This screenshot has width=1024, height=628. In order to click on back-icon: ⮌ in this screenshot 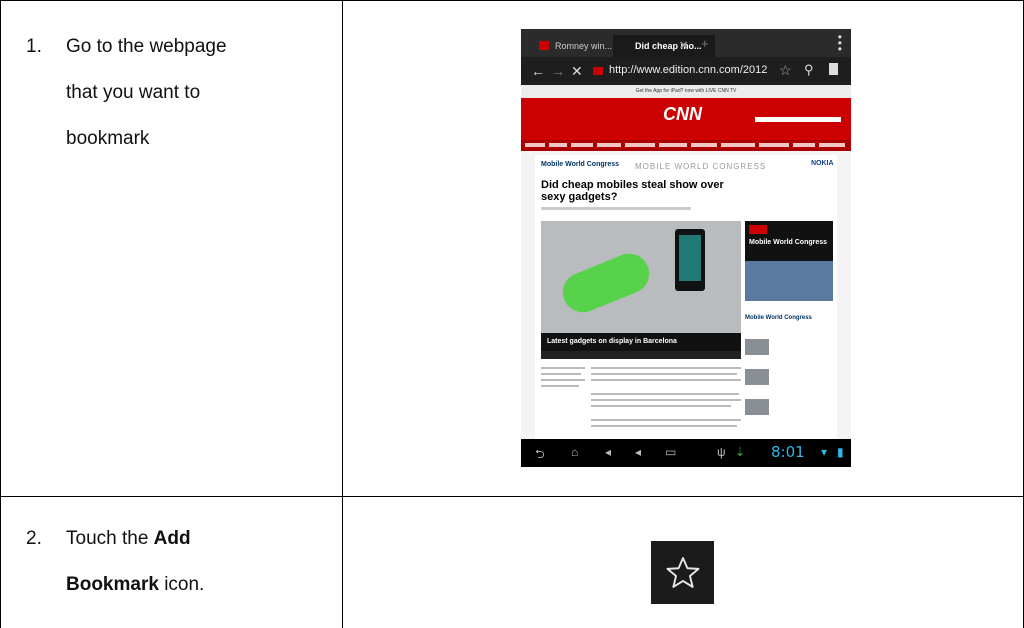, I will do `click(540, 455)`.